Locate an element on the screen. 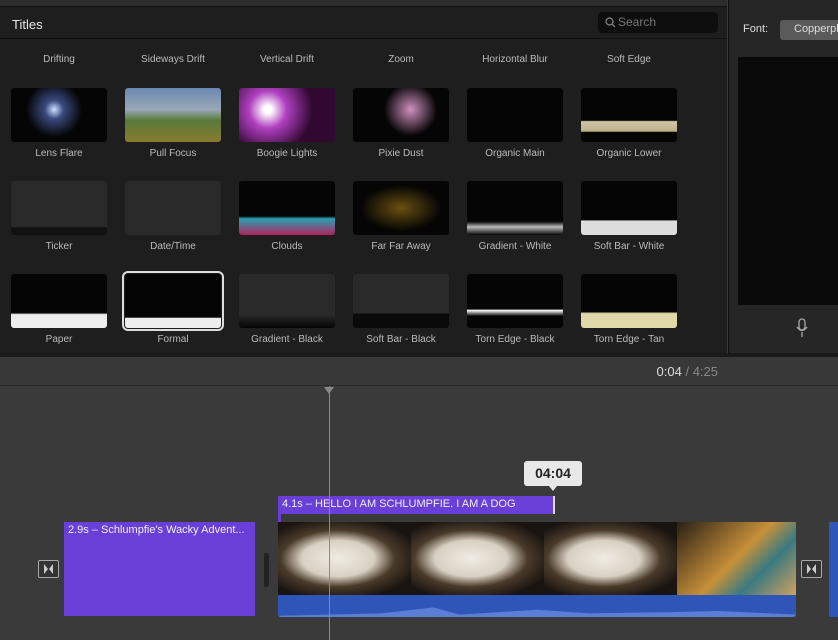  timecode: 0:04 / 4:25 is located at coordinates (688, 371).